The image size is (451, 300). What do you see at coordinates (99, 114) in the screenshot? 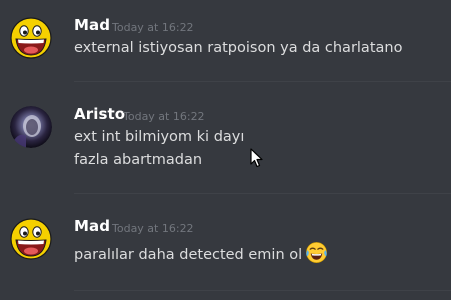
I see `username: Aristo` at bounding box center [99, 114].